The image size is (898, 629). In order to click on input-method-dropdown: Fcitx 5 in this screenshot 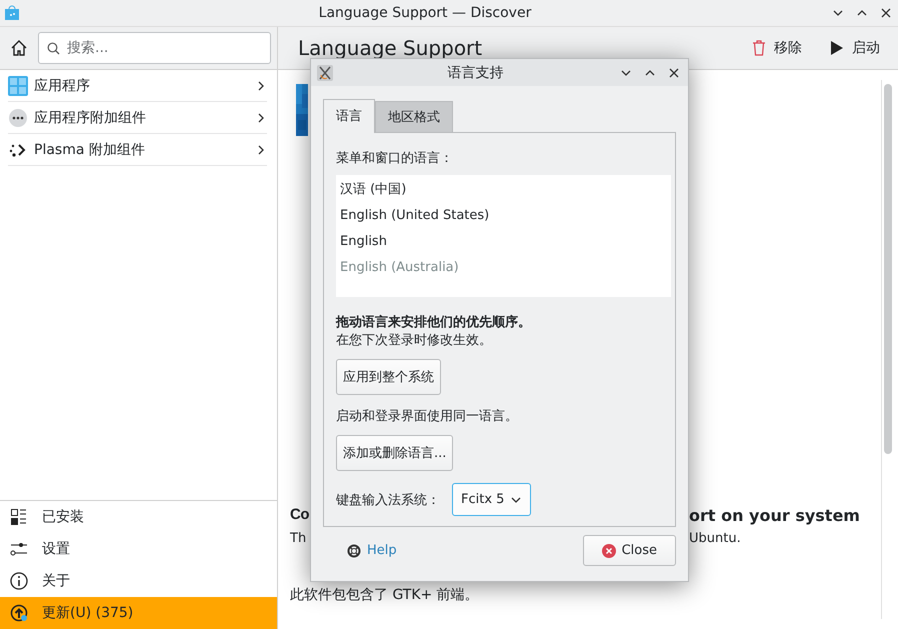, I will do `click(492, 499)`.